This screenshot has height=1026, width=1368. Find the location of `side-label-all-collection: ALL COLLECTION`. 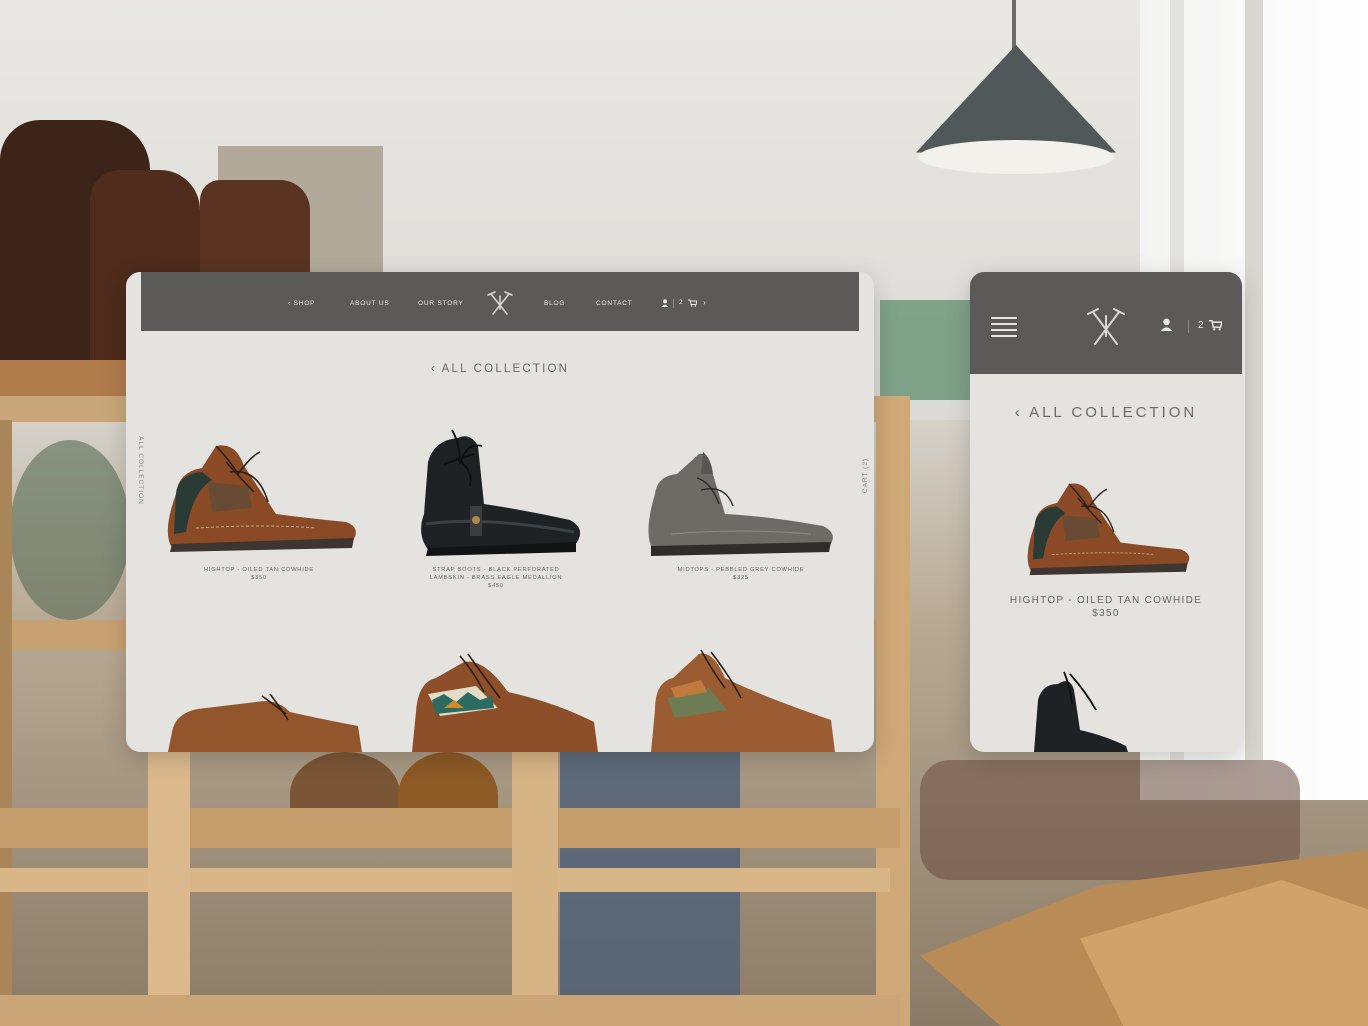

side-label-all-collection: ALL COLLECTION is located at coordinates (140, 470).